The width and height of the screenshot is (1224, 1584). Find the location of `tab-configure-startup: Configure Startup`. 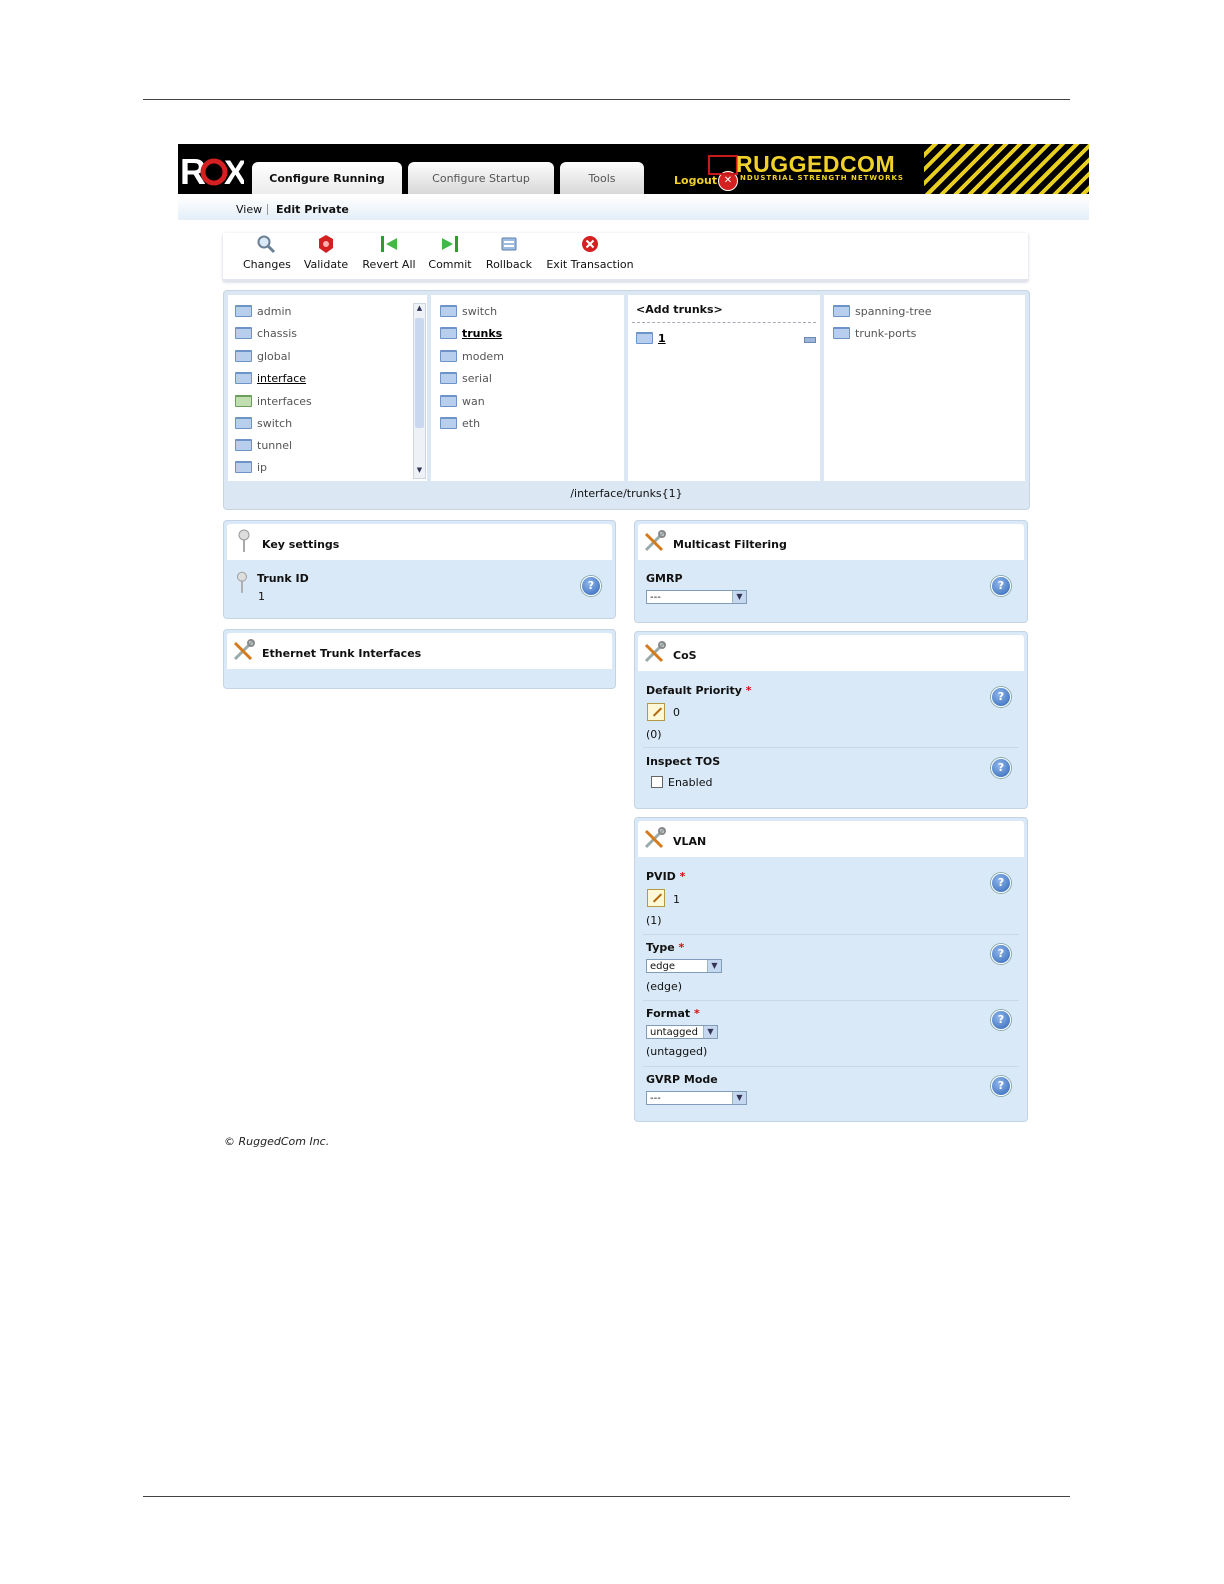

tab-configure-startup: Configure Startup is located at coordinates (481, 178).